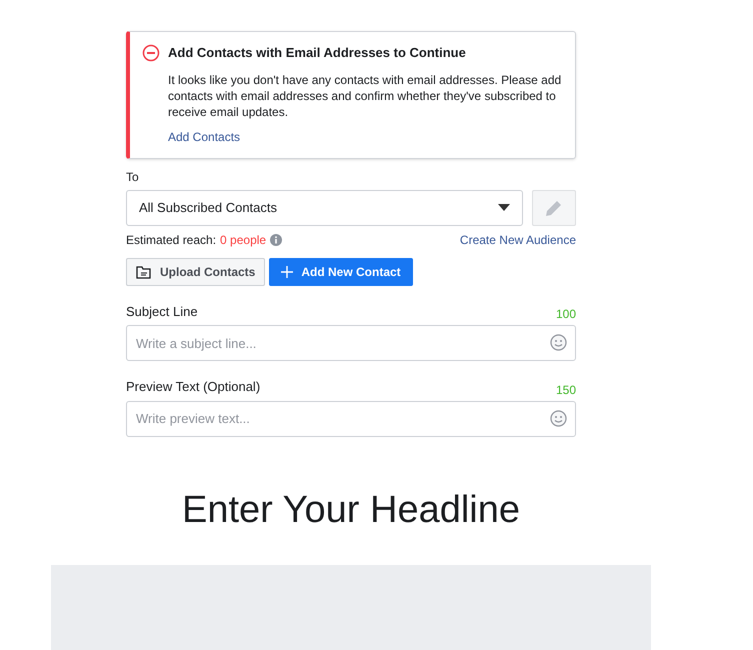 The height and width of the screenshot is (650, 753). I want to click on to-label: To, so click(133, 177).